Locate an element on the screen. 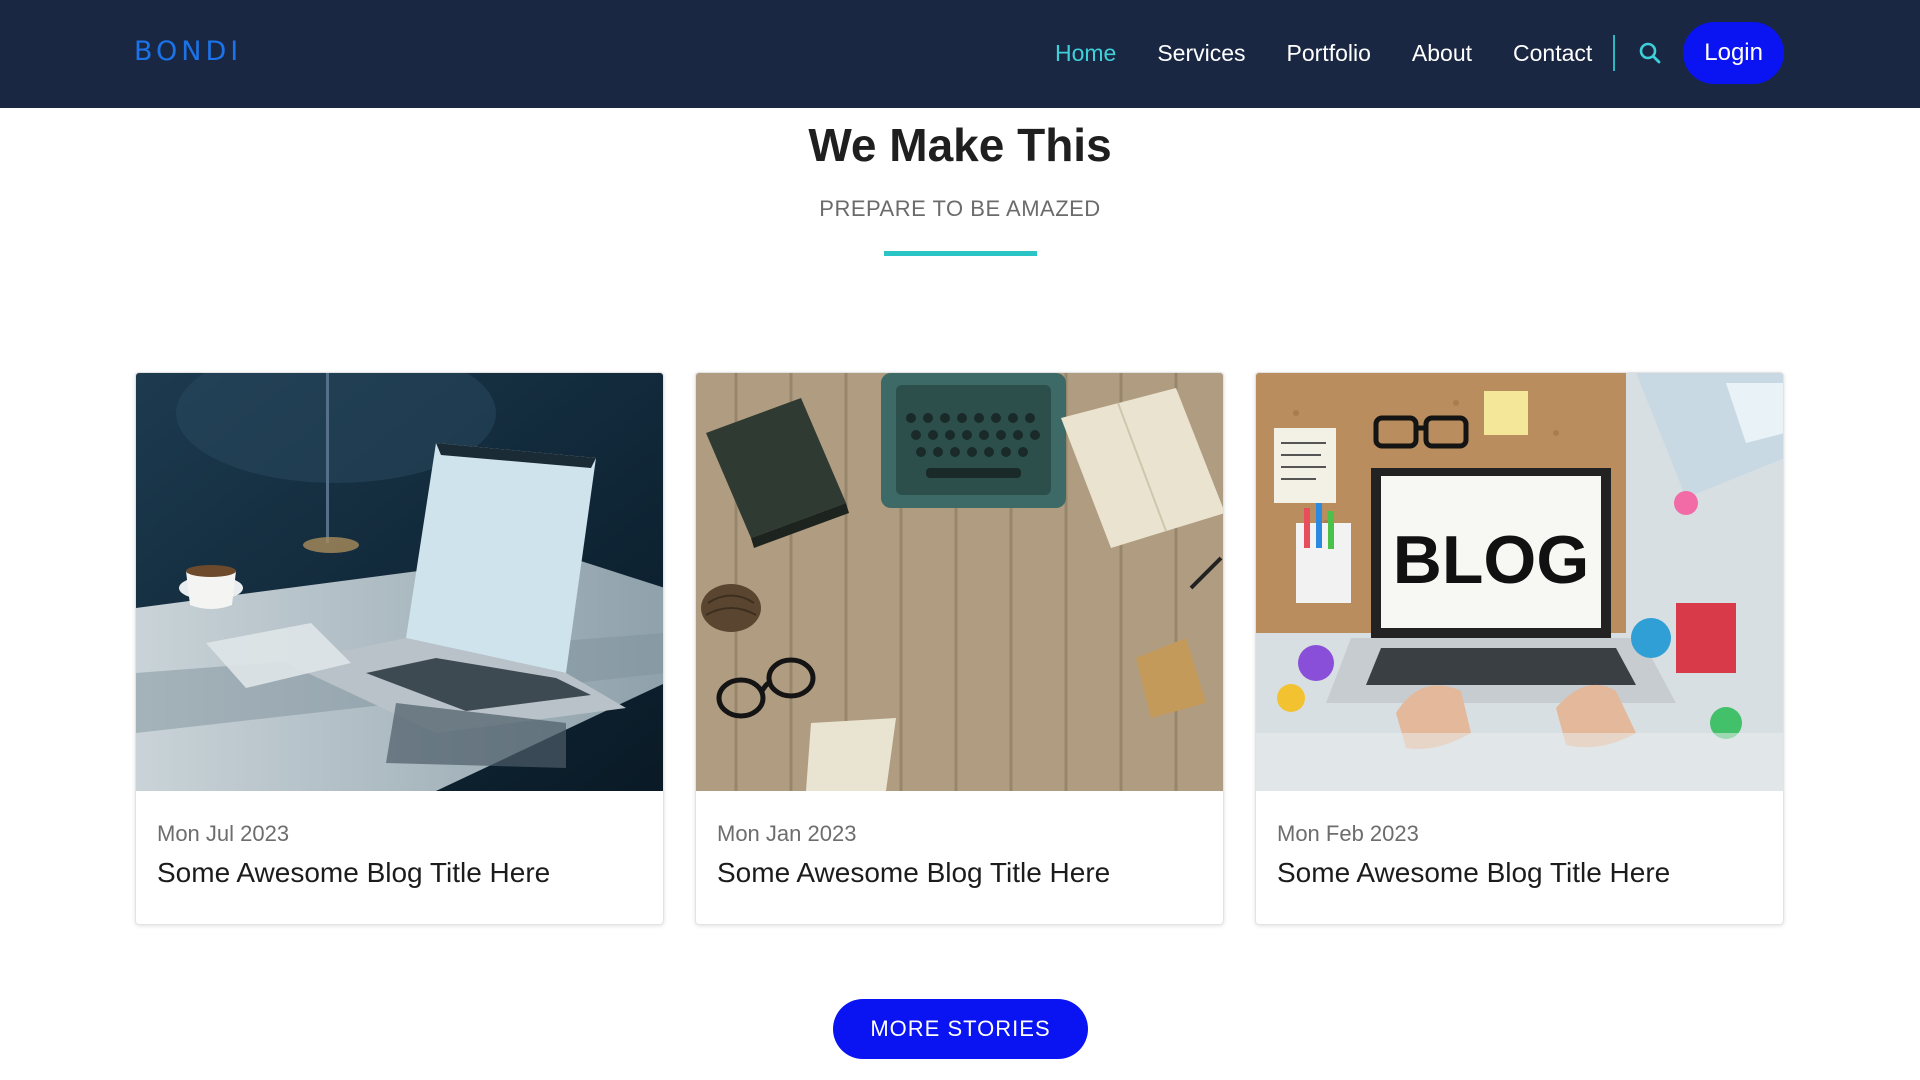  login-button: Login is located at coordinates (1733, 53).